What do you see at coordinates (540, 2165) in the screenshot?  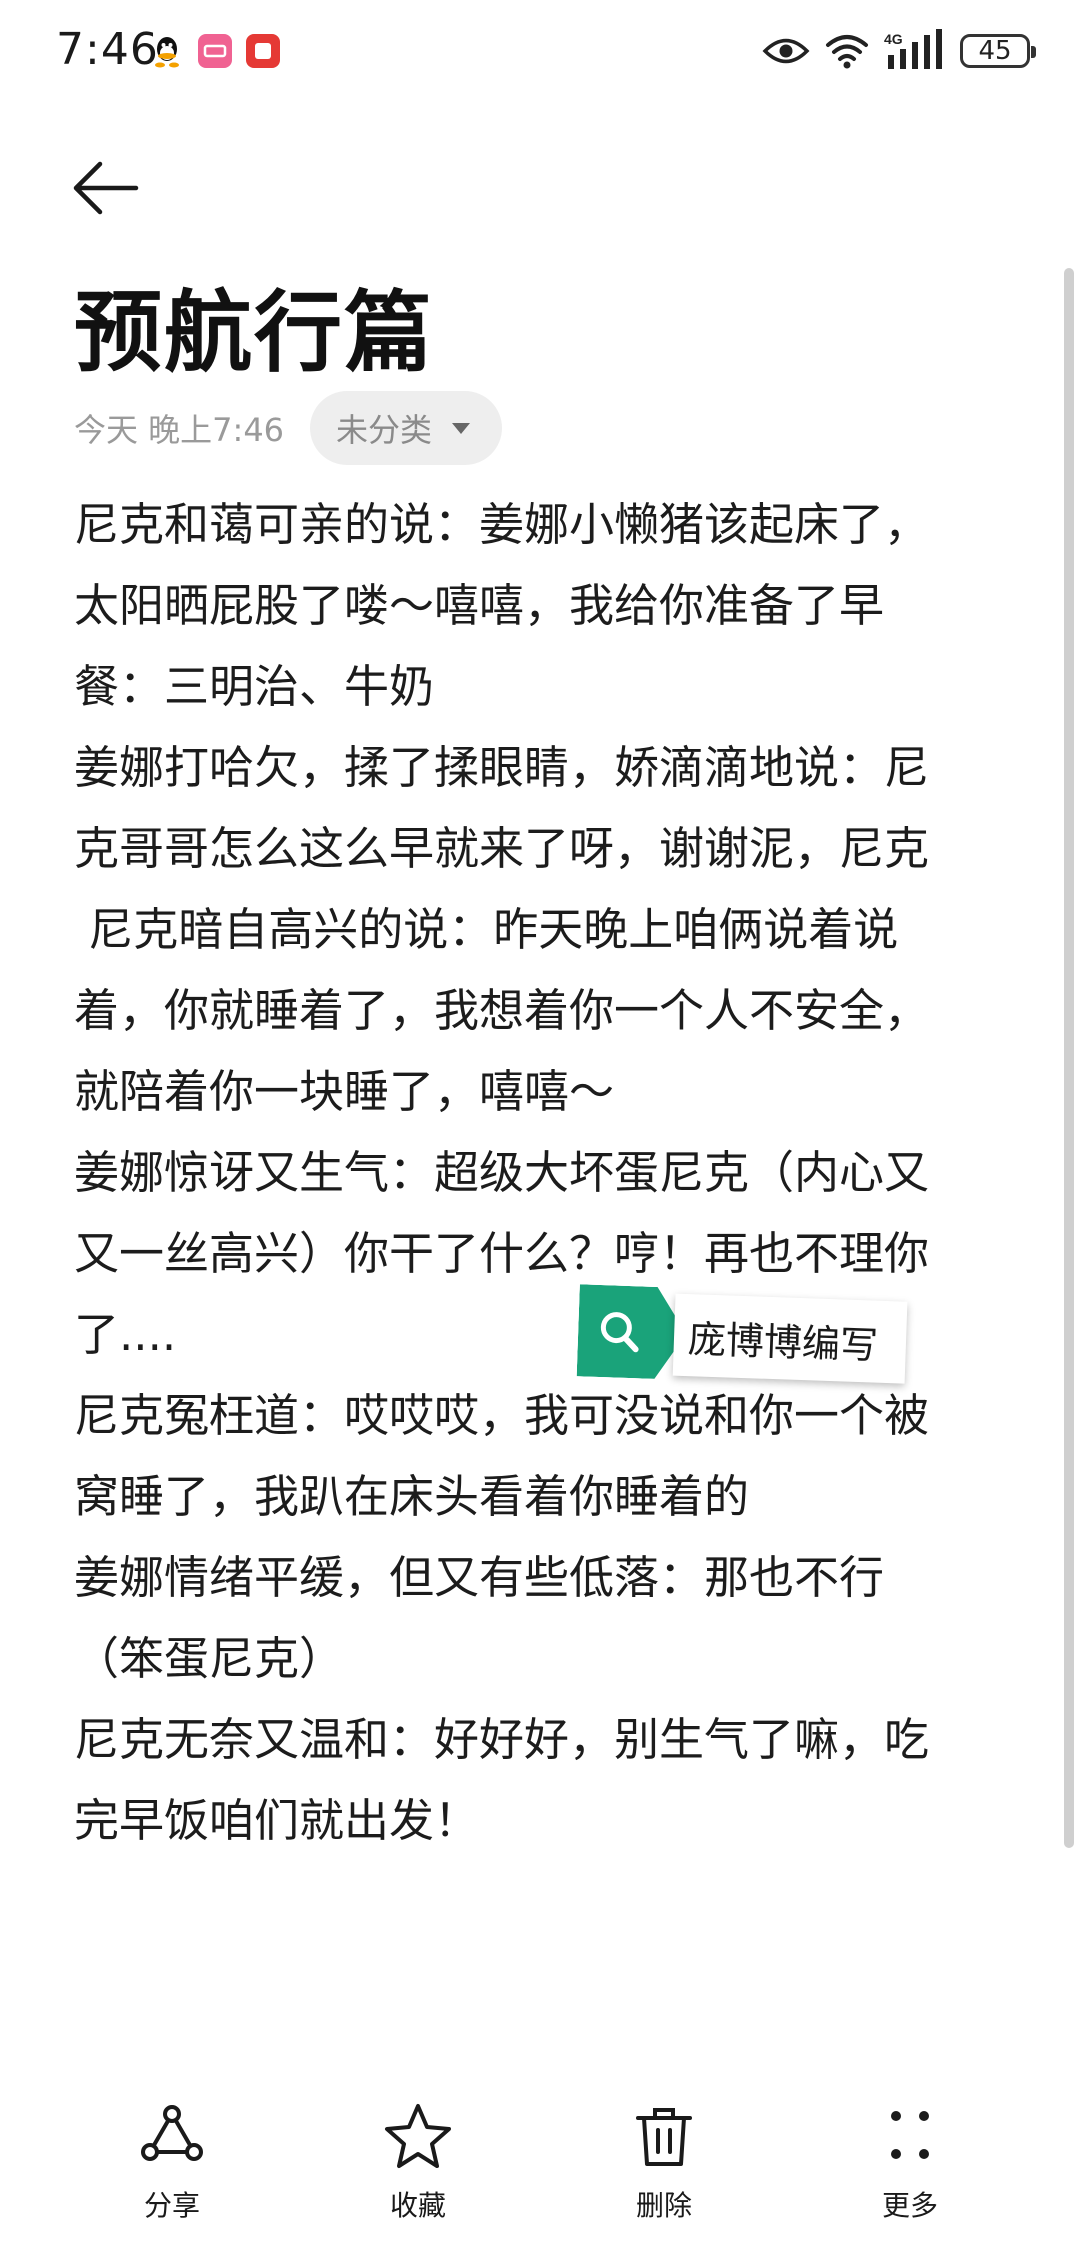 I see `bottom-toolbar: 分享 收藏 删除 更多` at bounding box center [540, 2165].